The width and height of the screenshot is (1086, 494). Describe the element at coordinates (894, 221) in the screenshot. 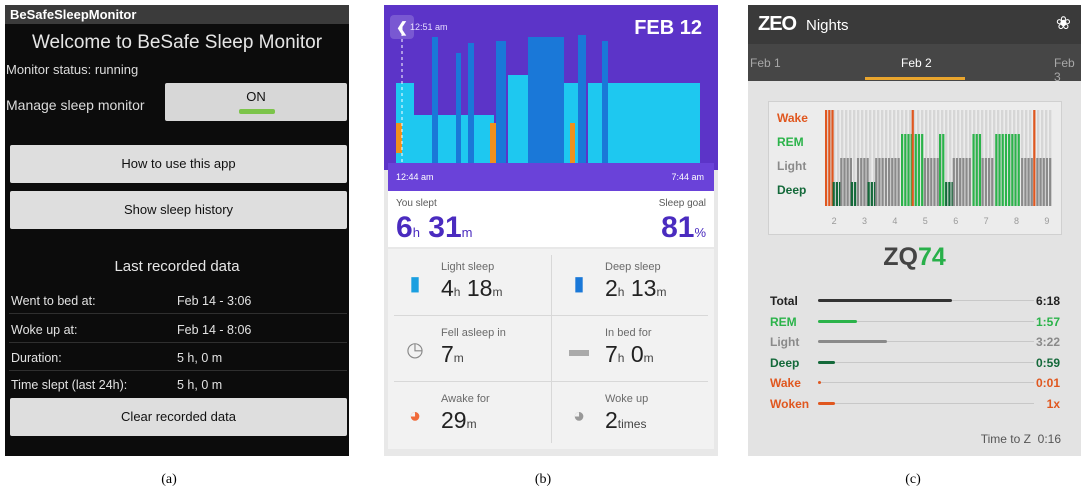

I see `x-tick-label: 4` at that location.